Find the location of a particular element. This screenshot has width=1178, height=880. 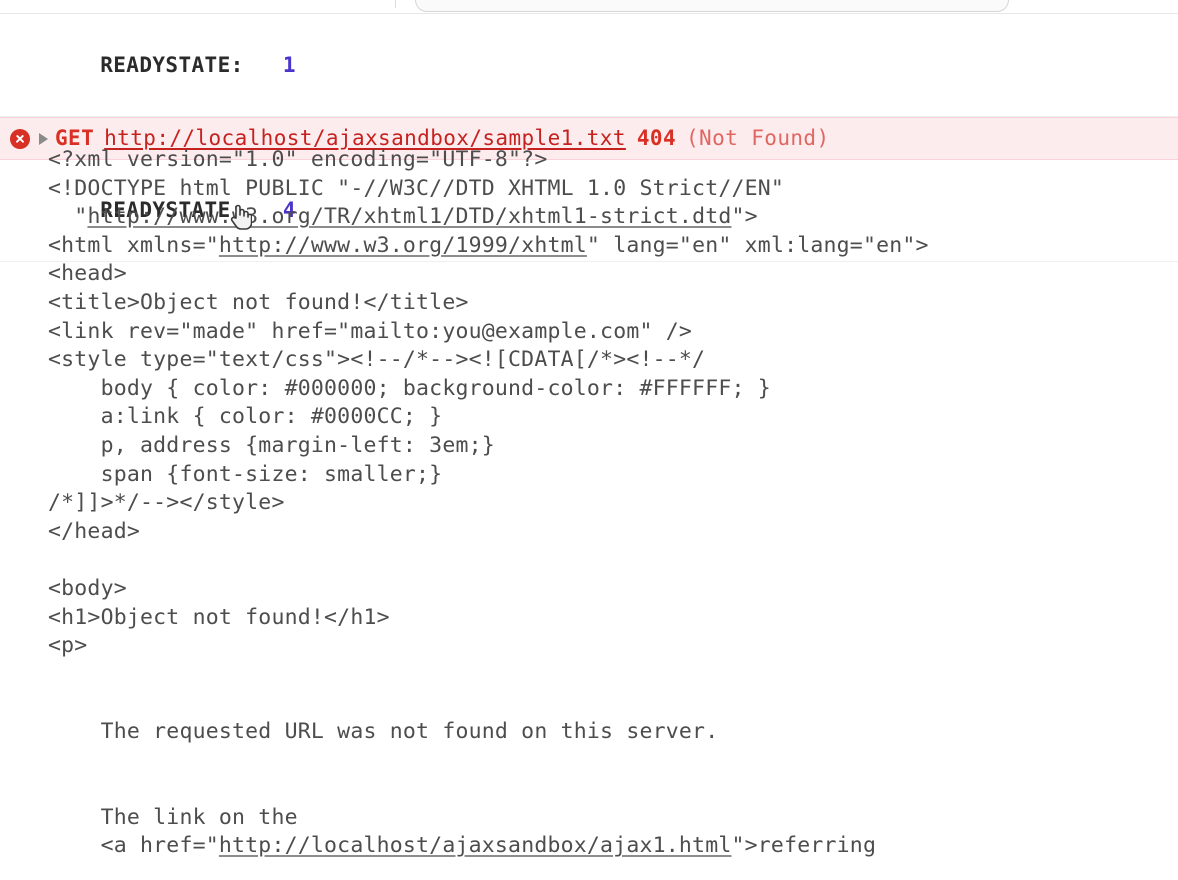

source-url-link: http://localhost/ajaxsandbox/ajax1.html is located at coordinates (475, 845).